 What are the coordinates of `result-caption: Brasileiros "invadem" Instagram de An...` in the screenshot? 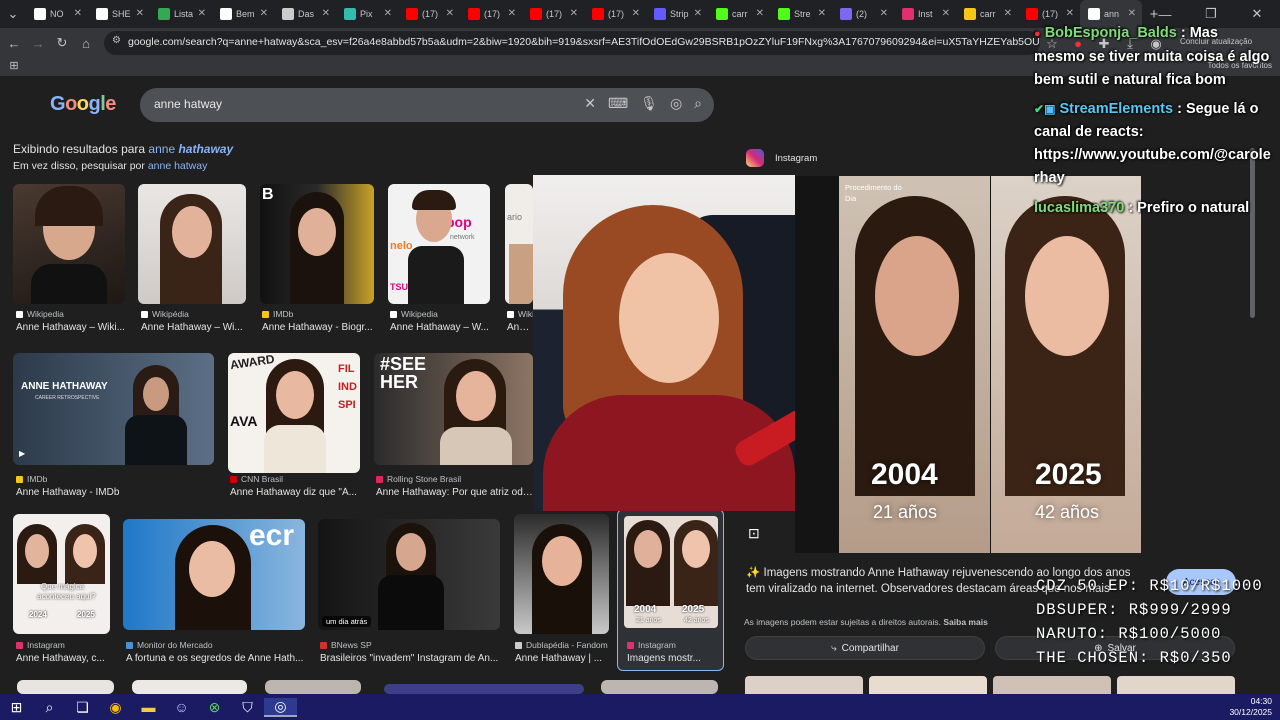 It's located at (409, 658).